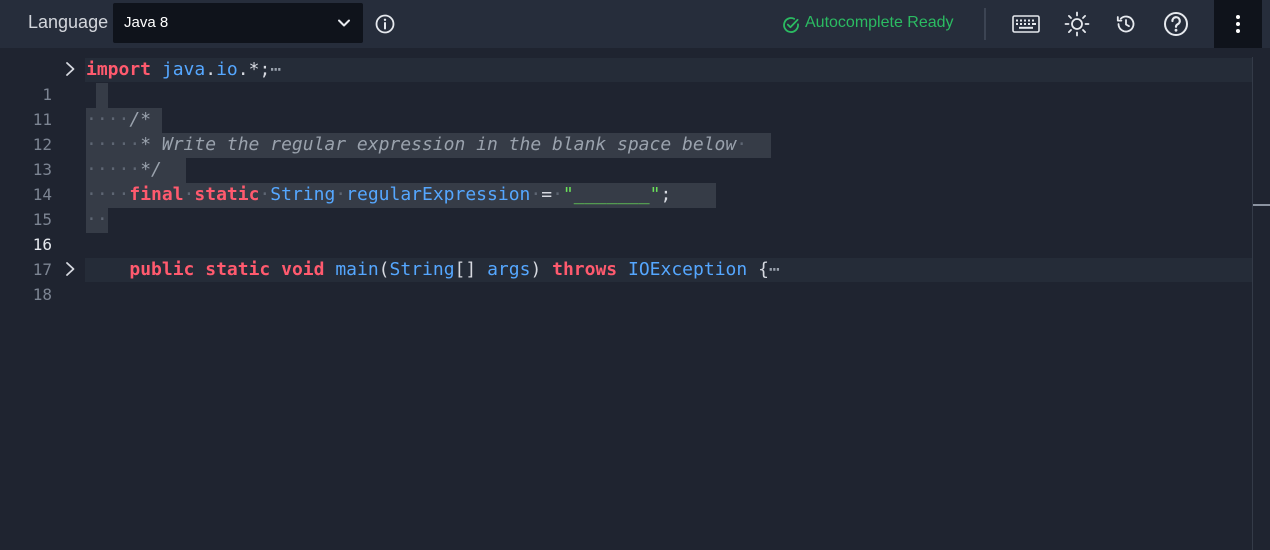 The width and height of the screenshot is (1270, 550). Describe the element at coordinates (42, 294) in the screenshot. I see `line-number: 18` at that location.